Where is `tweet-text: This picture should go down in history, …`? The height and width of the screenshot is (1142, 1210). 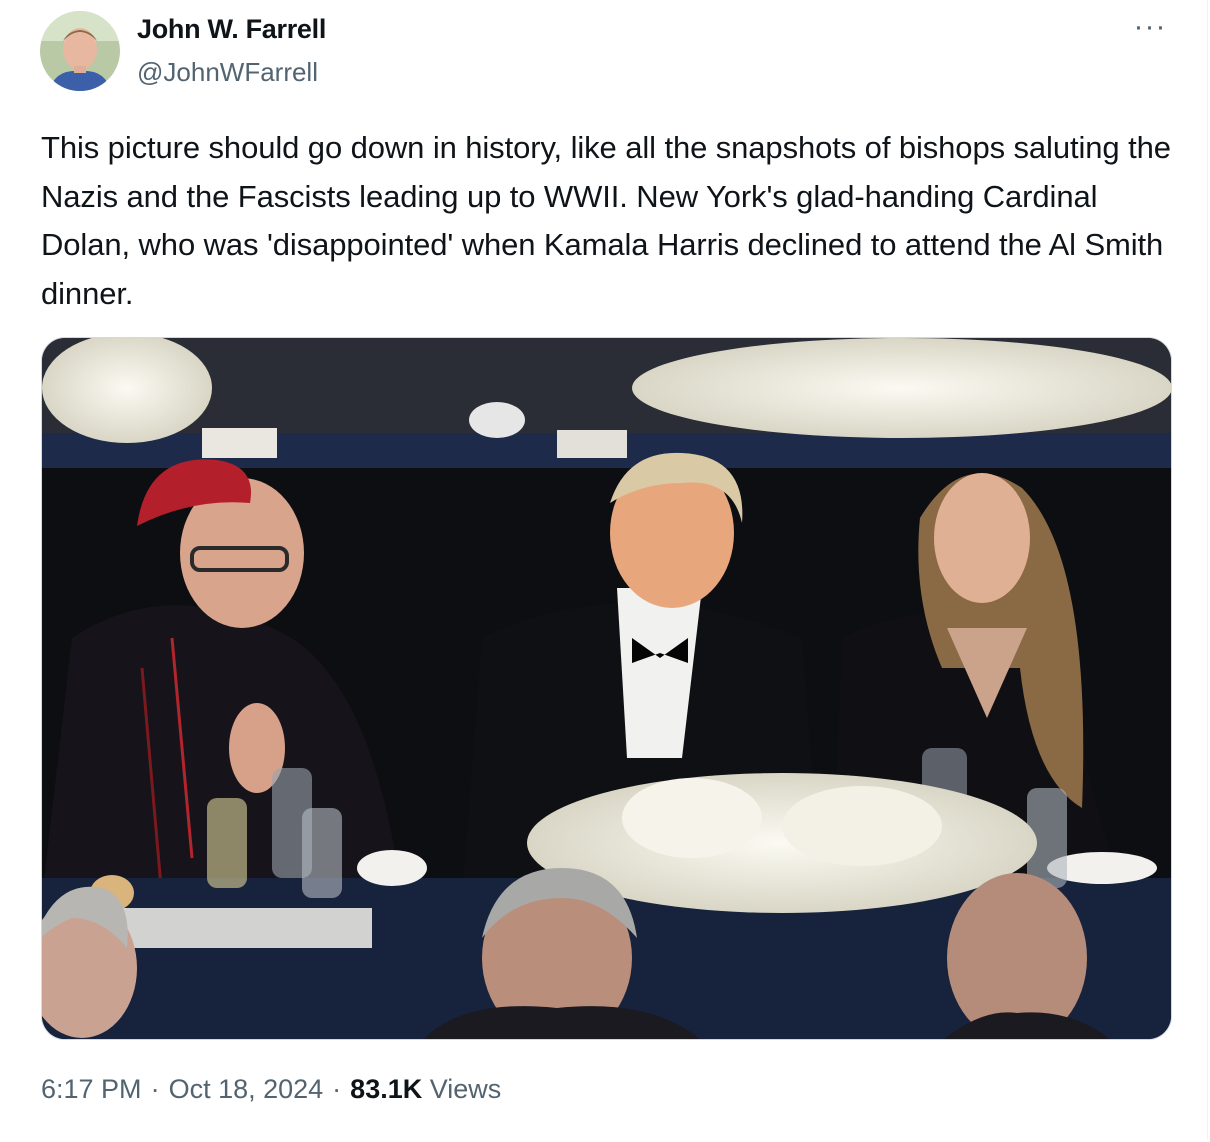 tweet-text: This picture should go down in history, … is located at coordinates (606, 220).